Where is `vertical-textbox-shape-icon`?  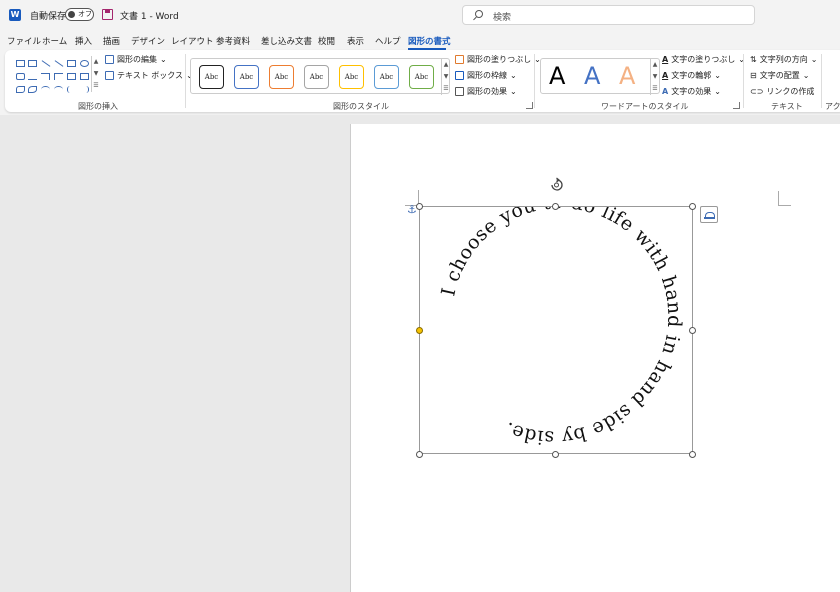
vertical-textbox-shape-icon is located at coordinates (32, 63).